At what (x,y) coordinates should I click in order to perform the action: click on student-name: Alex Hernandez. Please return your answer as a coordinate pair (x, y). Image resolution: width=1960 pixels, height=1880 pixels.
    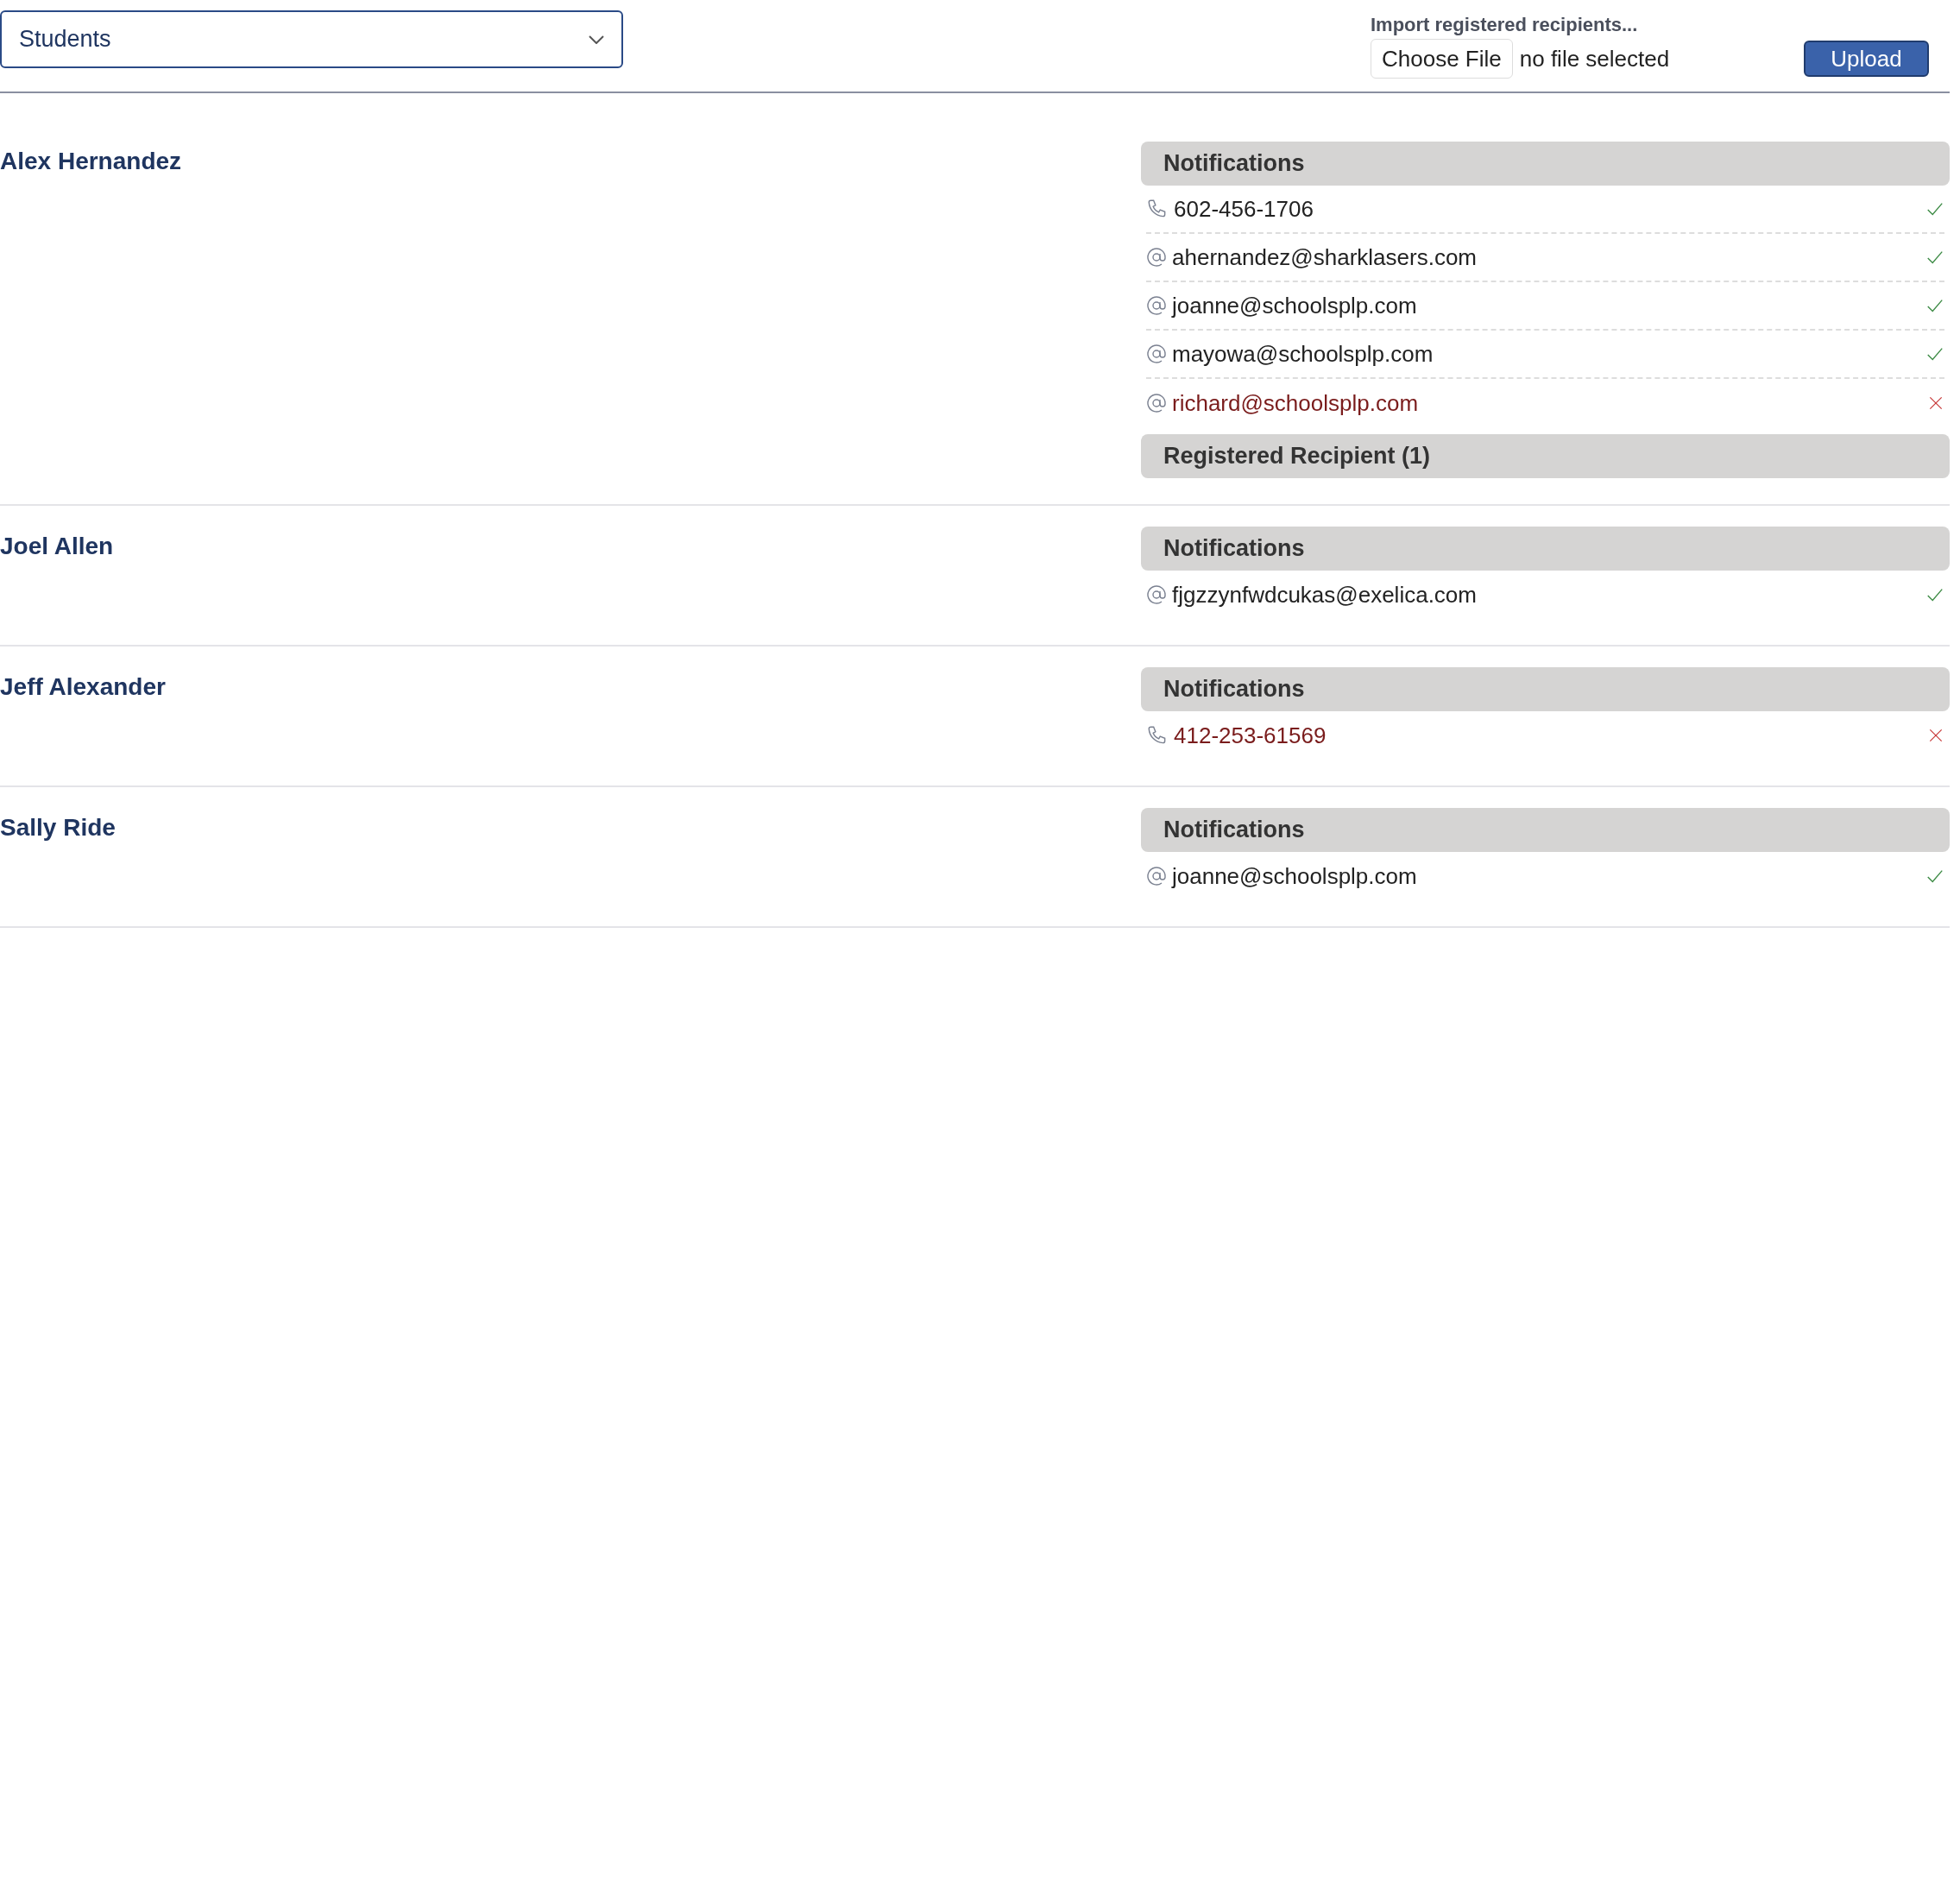
    Looking at the image, I should click on (91, 161).